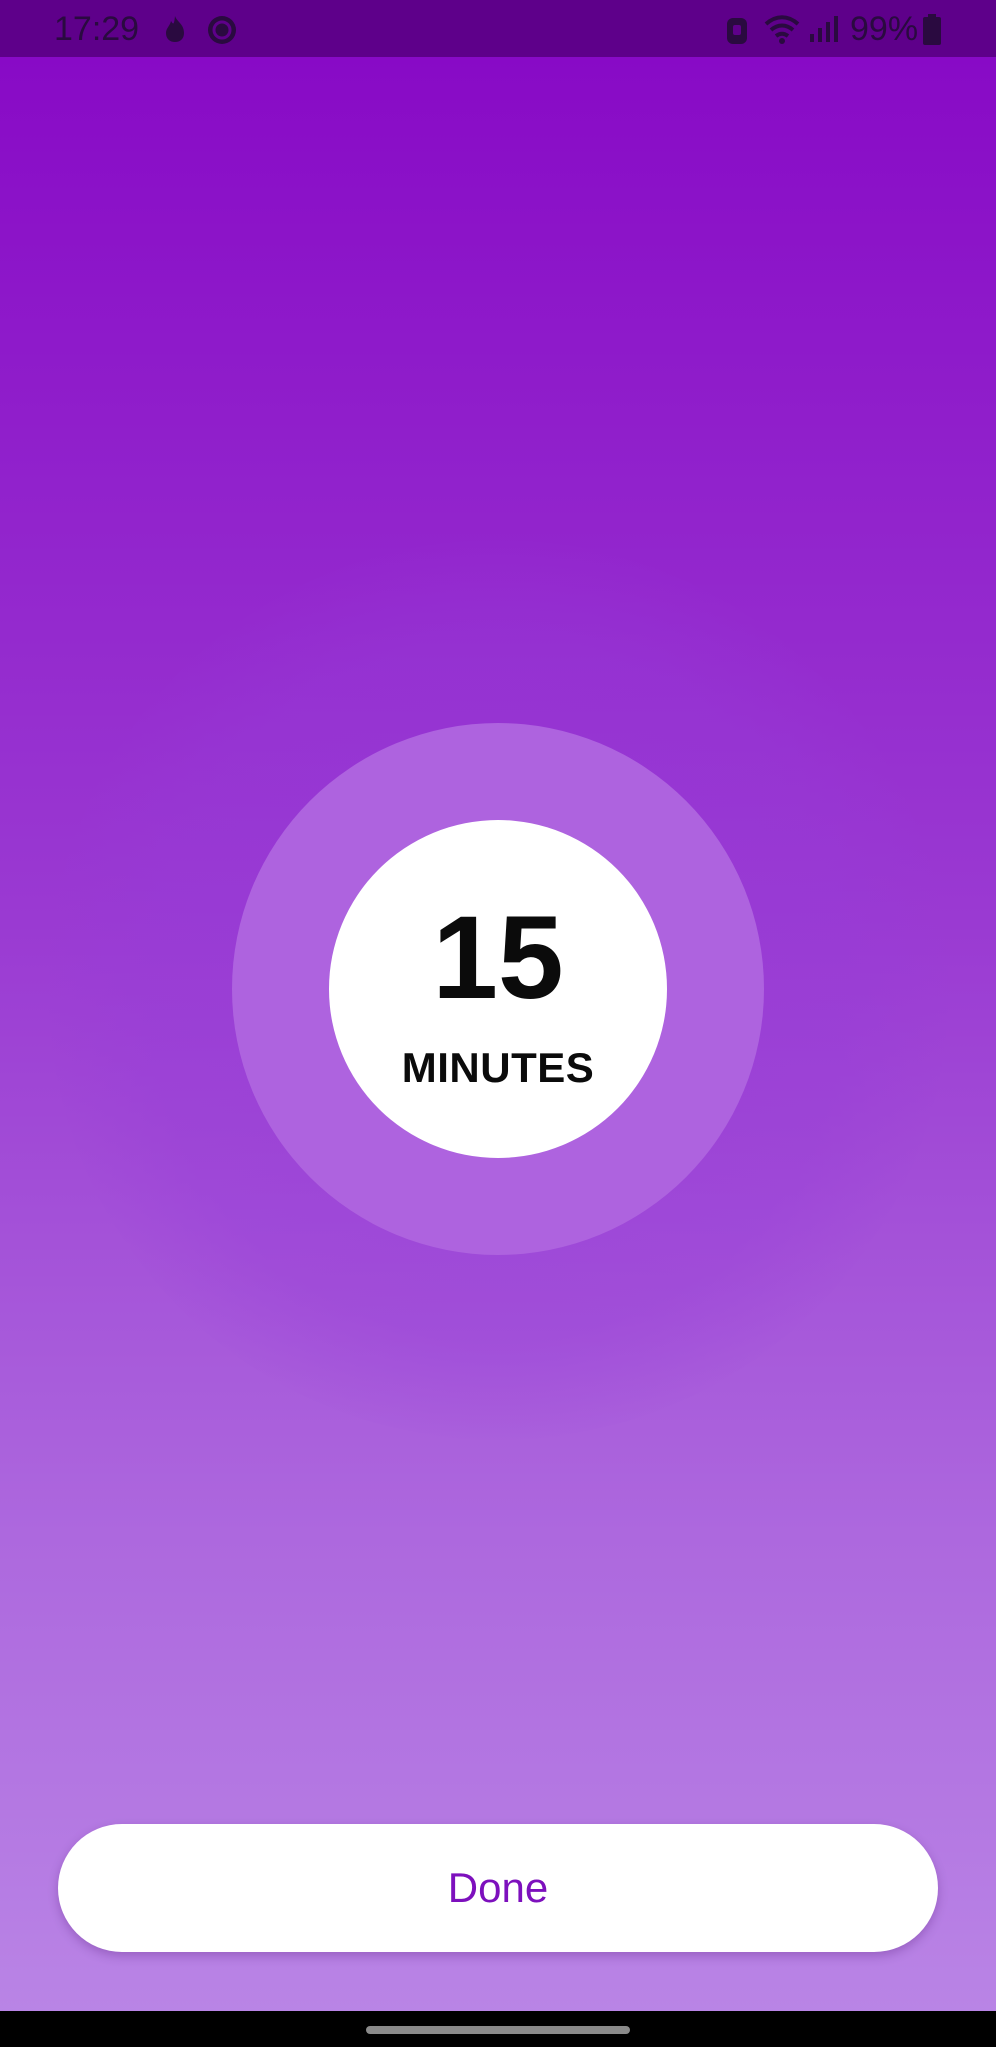  What do you see at coordinates (498, 28) in the screenshot?
I see `status-bar: 17:29 99%` at bounding box center [498, 28].